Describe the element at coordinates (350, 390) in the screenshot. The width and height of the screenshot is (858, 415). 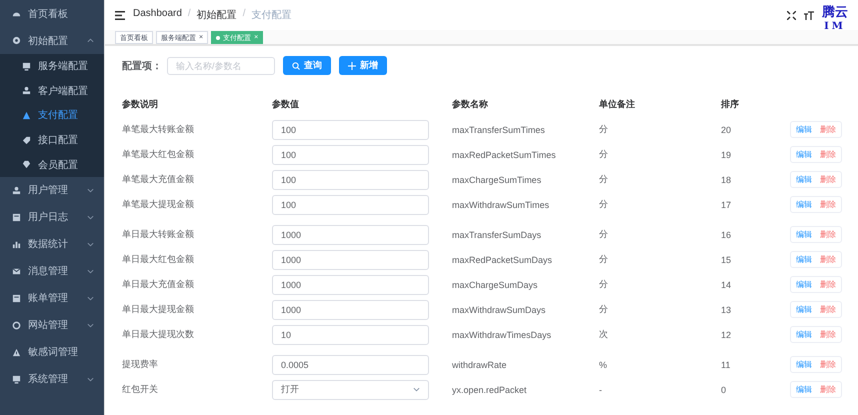
I see `select-field: 打开` at that location.